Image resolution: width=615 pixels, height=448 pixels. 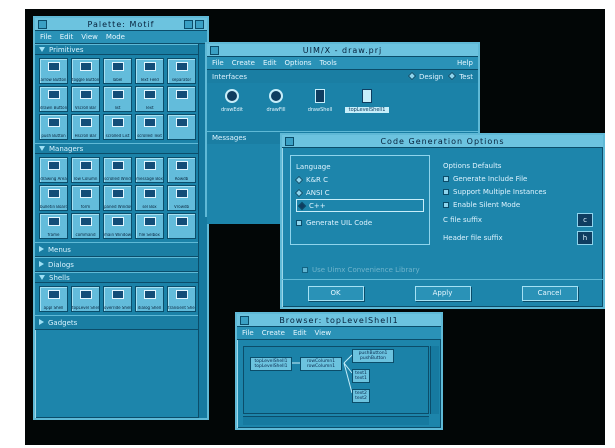 What do you see at coordinates (121, 277) in the screenshot?
I see `section-shells: Shells` at bounding box center [121, 277].